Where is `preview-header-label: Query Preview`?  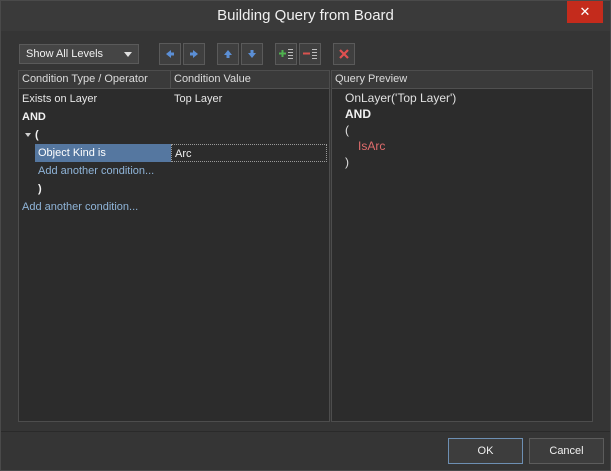 preview-header-label: Query Preview is located at coordinates (371, 79).